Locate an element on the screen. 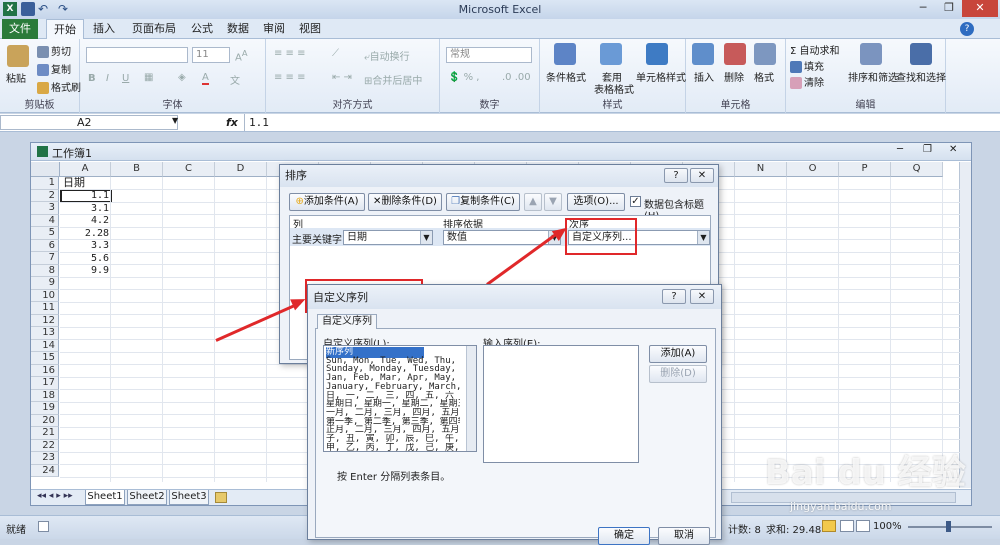 The image size is (1000, 545). page-break-view-icon is located at coordinates (863, 526).